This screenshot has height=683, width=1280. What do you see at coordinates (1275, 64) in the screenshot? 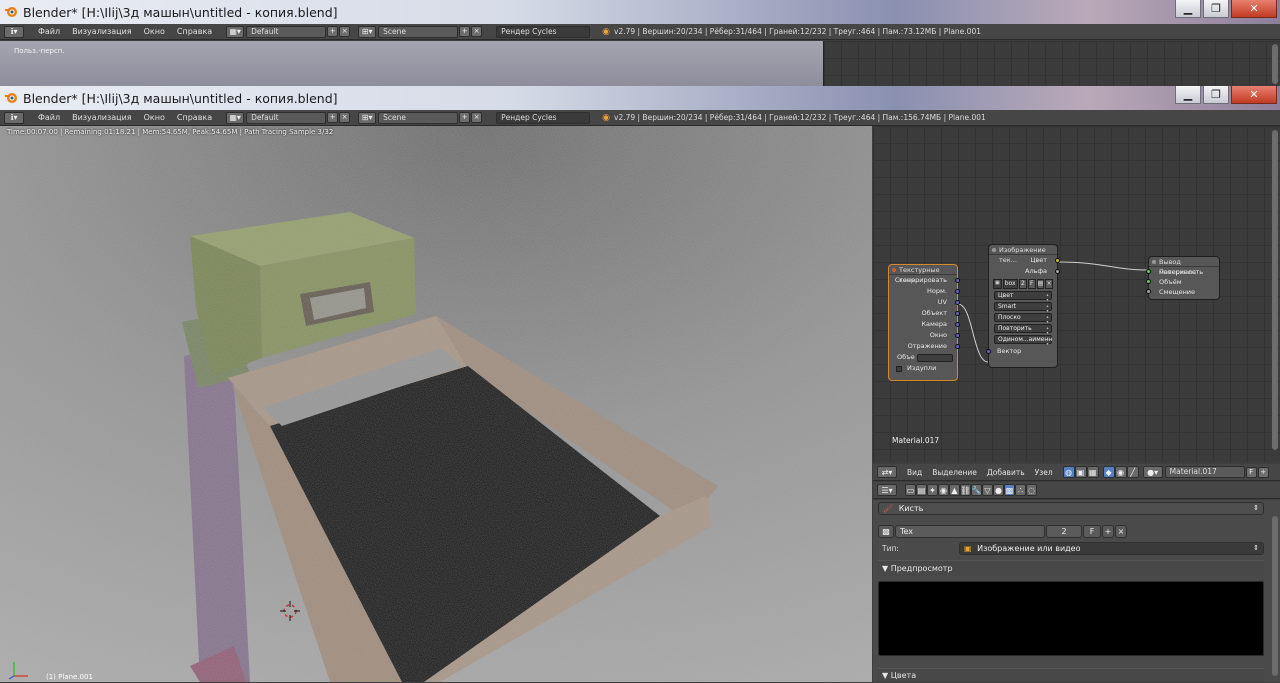
I see `top-scrollbar` at bounding box center [1275, 64].